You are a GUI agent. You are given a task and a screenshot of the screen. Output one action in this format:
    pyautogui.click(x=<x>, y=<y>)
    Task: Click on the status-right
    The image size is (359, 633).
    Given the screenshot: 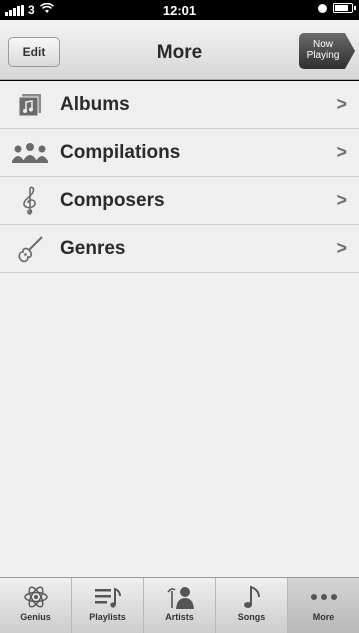 What is the action you would take?
    pyautogui.click(x=337, y=8)
    